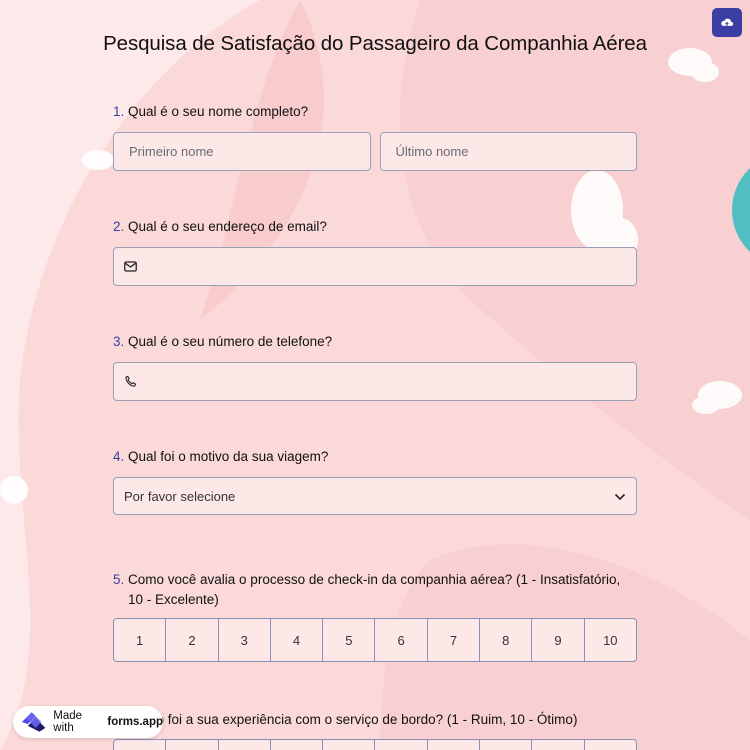 This screenshot has width=750, height=750. I want to click on first-name-input, so click(242, 151).